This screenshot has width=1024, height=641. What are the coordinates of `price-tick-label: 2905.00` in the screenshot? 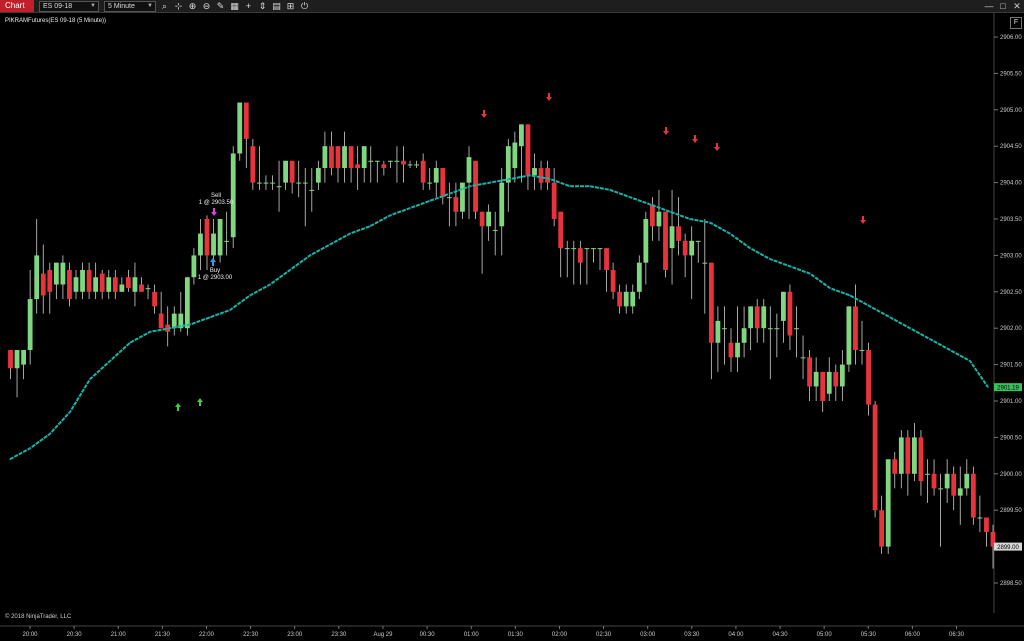 It's located at (1011, 111).